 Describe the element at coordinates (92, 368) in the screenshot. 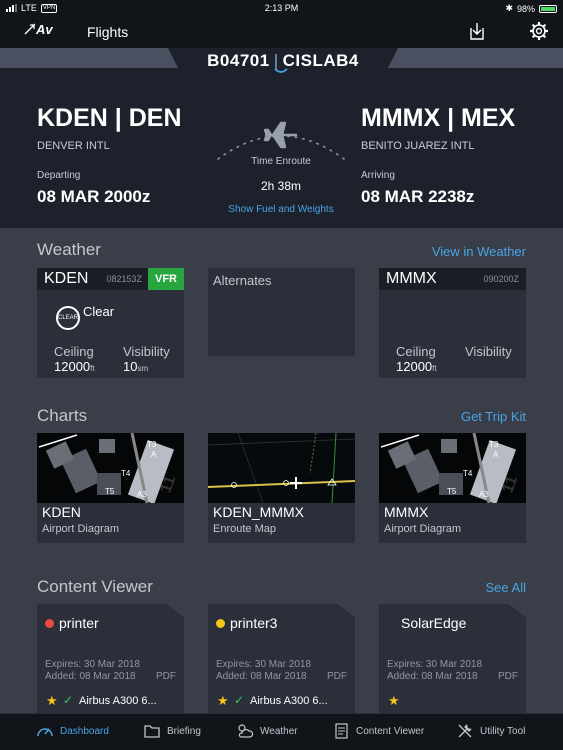

I see `ceiling-unit: ft` at that location.